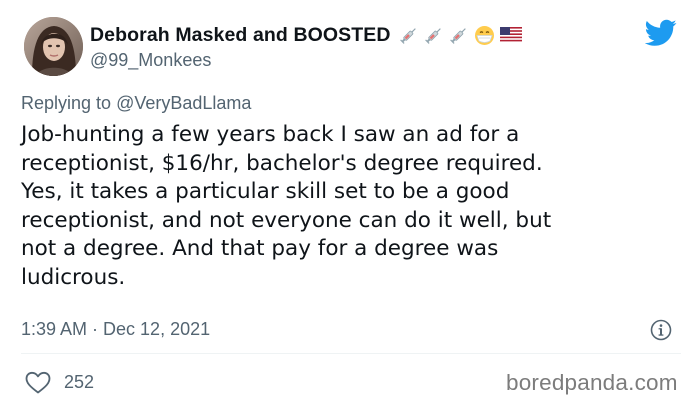  I want to click on name-emojis, so click(460, 35).